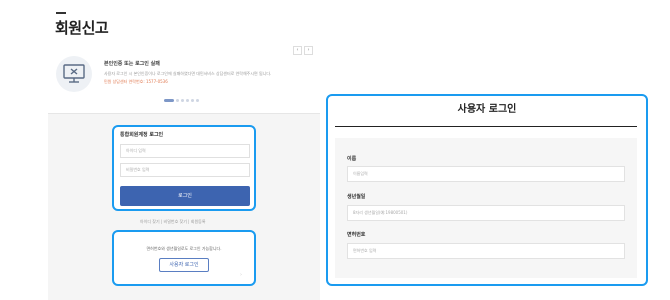 The image size is (670, 300). I want to click on notice-contact: 민원 상담센터 연락번호: 1577-0536, so click(136, 81).